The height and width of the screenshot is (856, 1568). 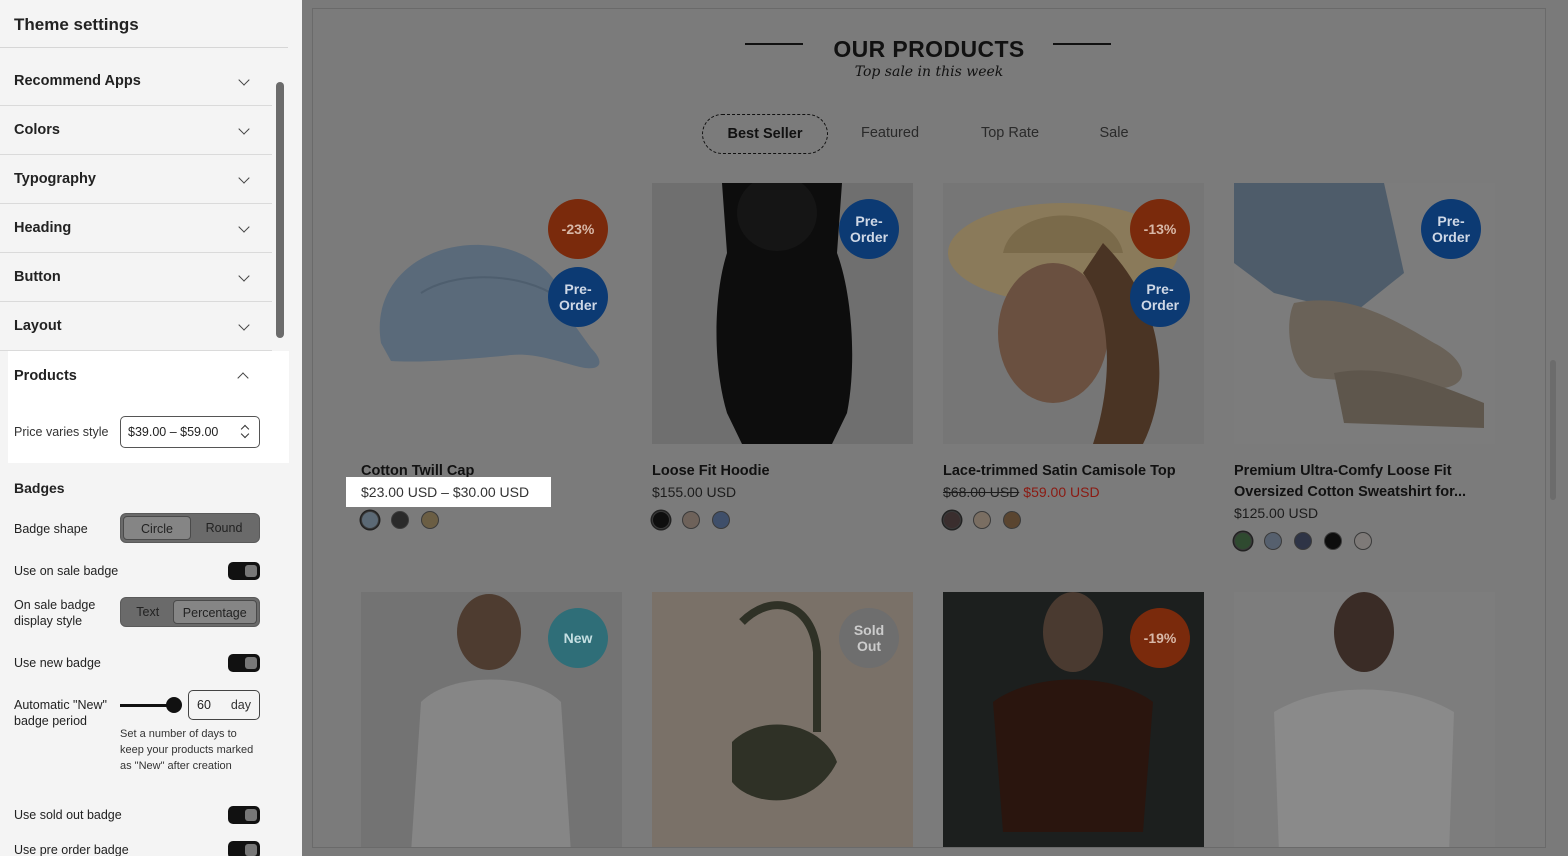 I want to click on select-arrows-icon, so click(x=245, y=432).